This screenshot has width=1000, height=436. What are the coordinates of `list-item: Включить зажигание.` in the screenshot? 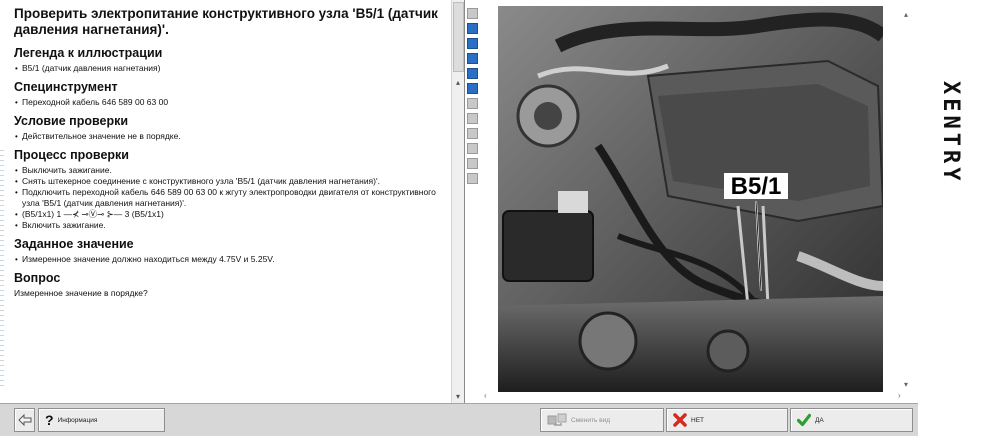 It's located at (230, 225).